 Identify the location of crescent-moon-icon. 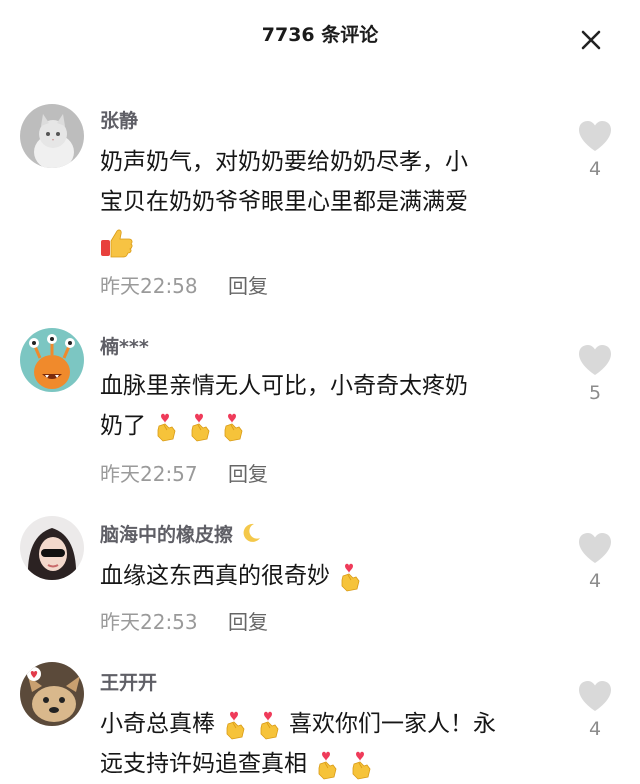
(251, 532).